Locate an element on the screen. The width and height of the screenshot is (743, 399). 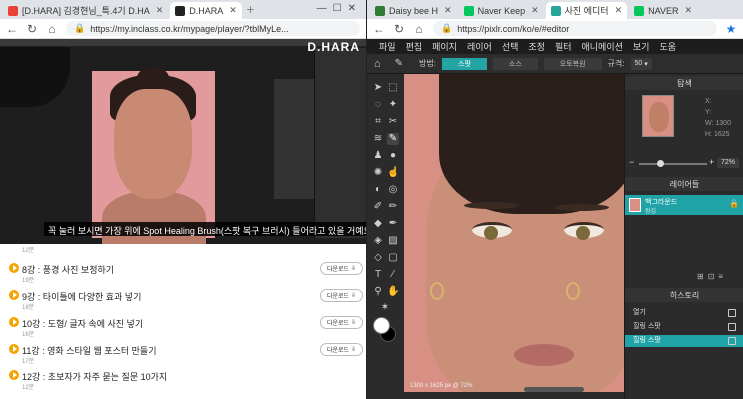
menu-page: 페이지 is located at coordinates (444, 46).